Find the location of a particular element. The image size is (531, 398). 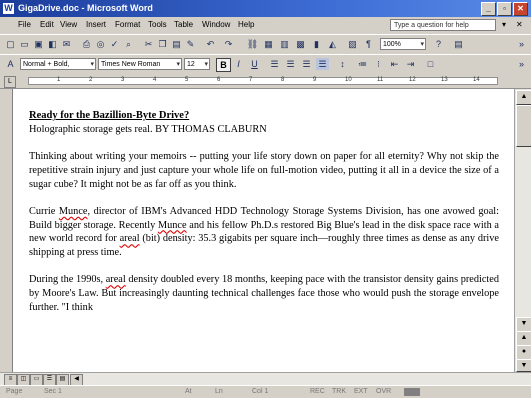

increase-indent-icon: ⇥ is located at coordinates (410, 64).